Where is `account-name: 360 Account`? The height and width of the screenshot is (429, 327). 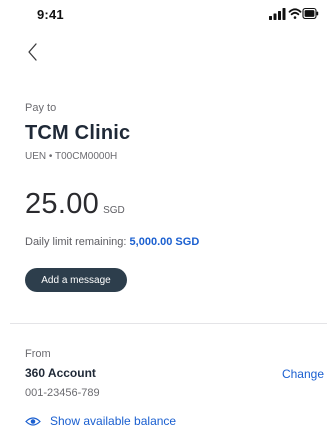
account-name: 360 Account is located at coordinates (60, 373).